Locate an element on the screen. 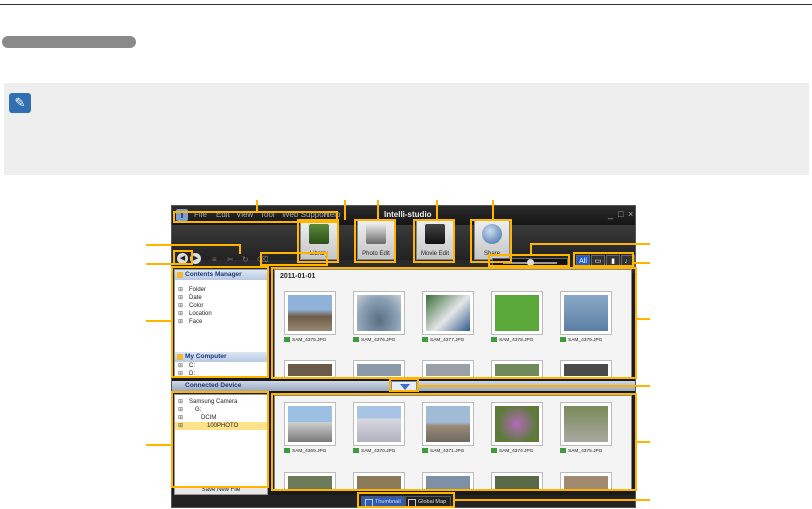 This screenshot has width=812, height=509. app-title: Intelli-studio is located at coordinates (408, 214).